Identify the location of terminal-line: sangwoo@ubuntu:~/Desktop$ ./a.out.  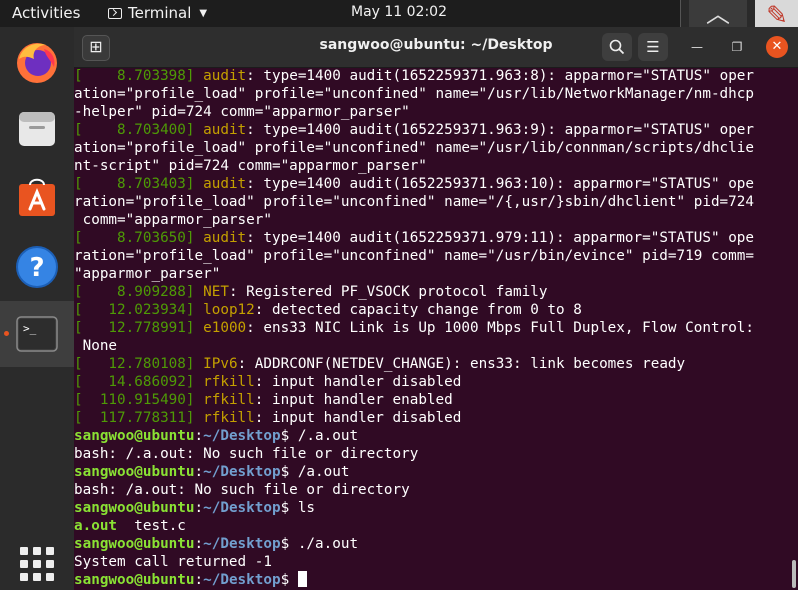
(414, 544).